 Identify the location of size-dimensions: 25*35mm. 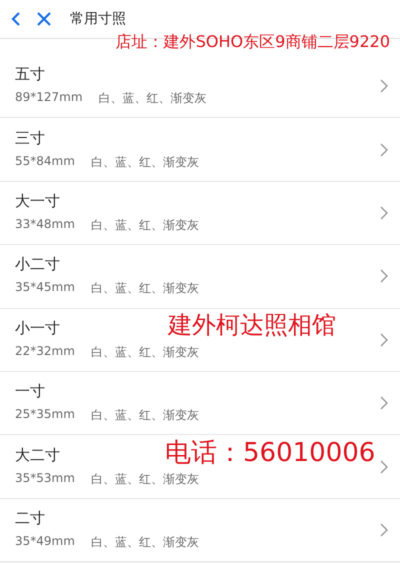
(45, 415).